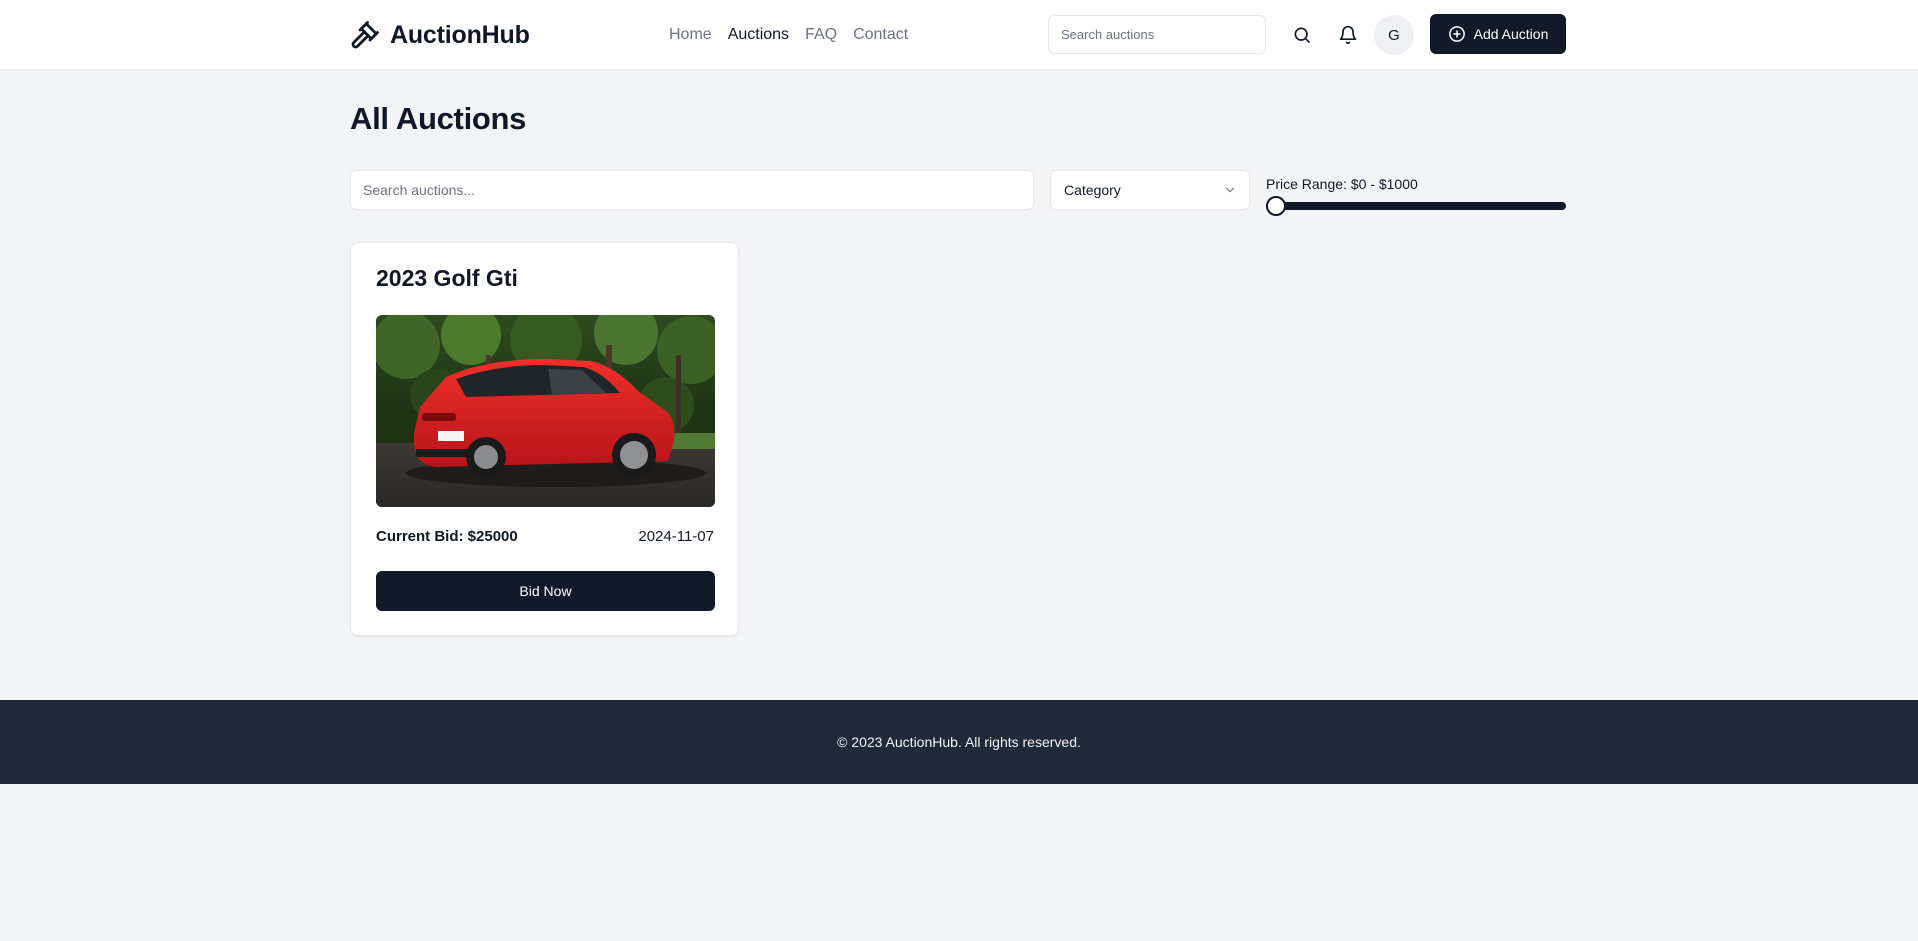  I want to click on car-photo, so click(545, 411).